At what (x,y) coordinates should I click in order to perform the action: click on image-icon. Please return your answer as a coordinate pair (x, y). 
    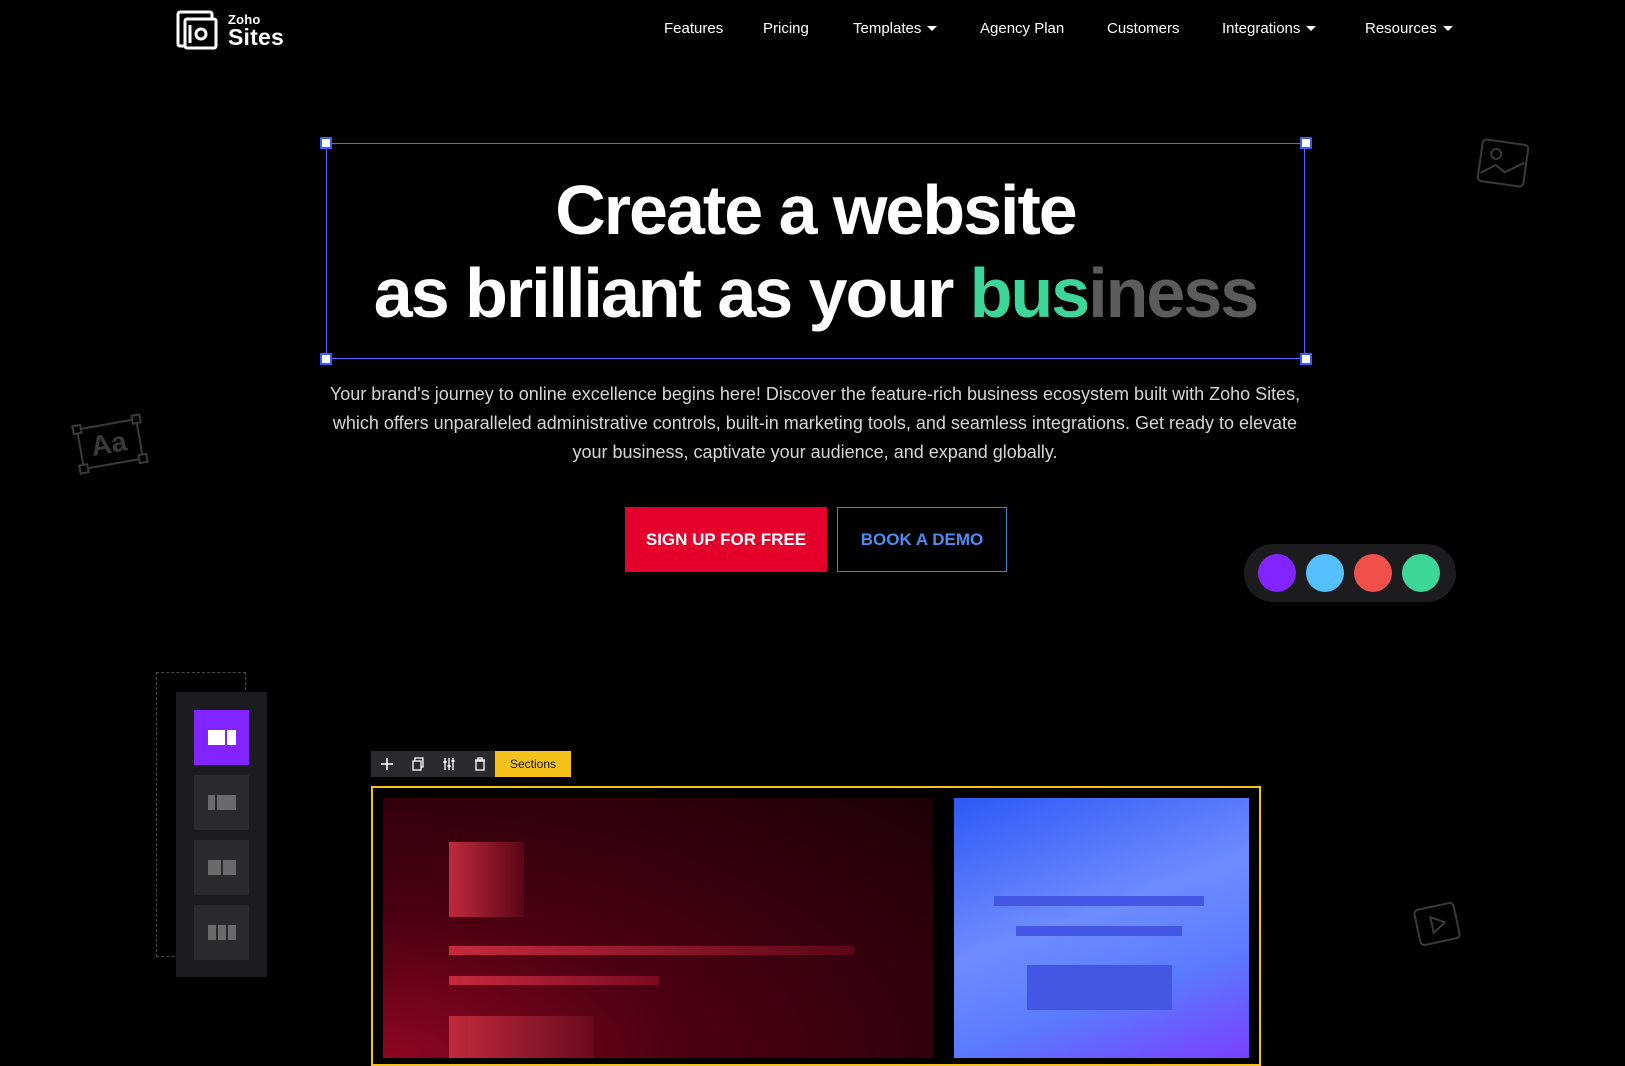
    Looking at the image, I should click on (1503, 163).